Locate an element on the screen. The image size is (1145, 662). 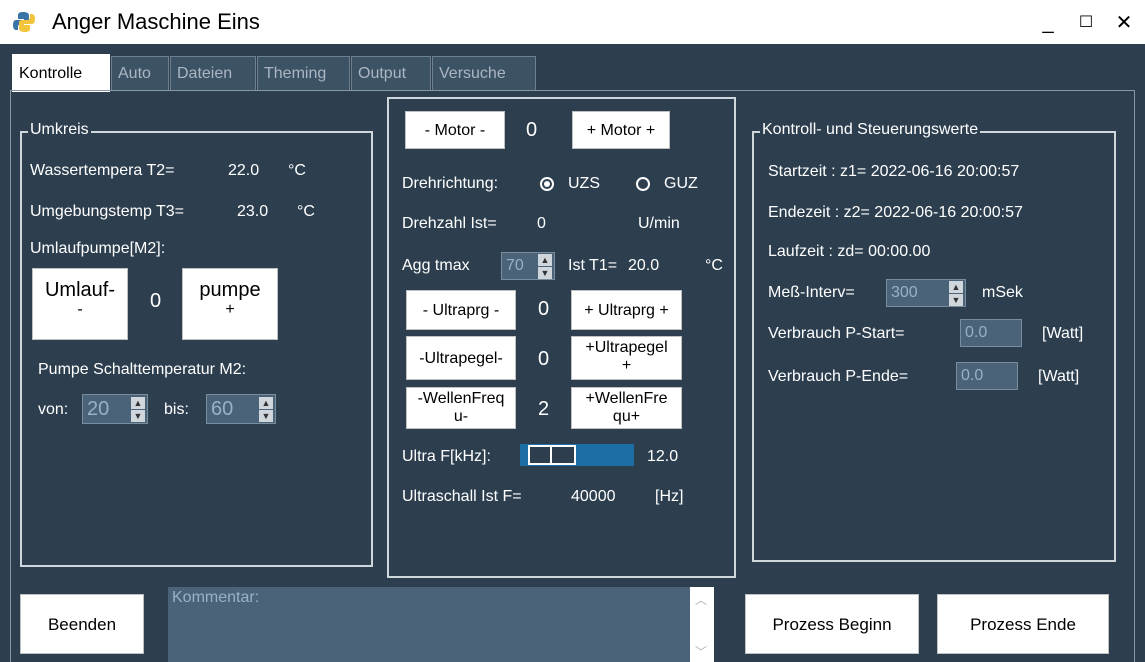
python-app-icon is located at coordinates (24, 22).